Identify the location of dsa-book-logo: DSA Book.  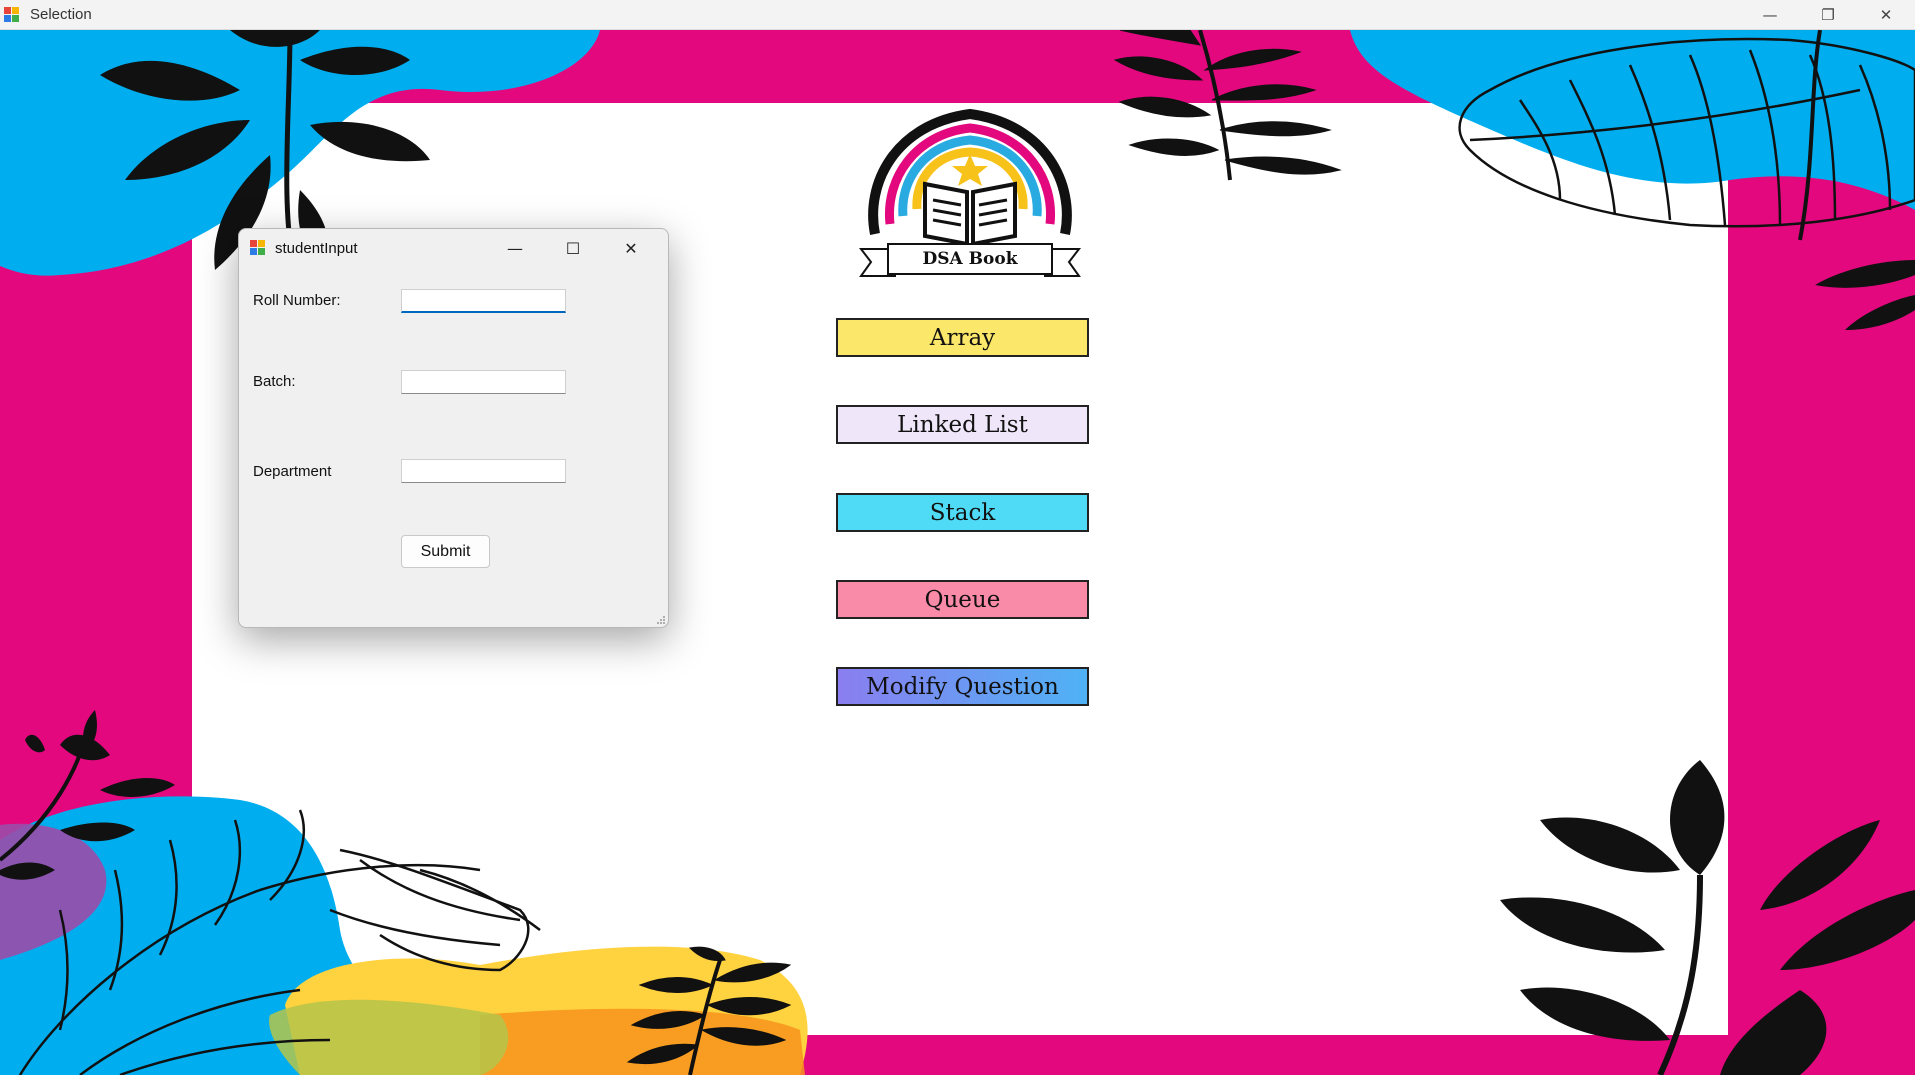
(970, 195).